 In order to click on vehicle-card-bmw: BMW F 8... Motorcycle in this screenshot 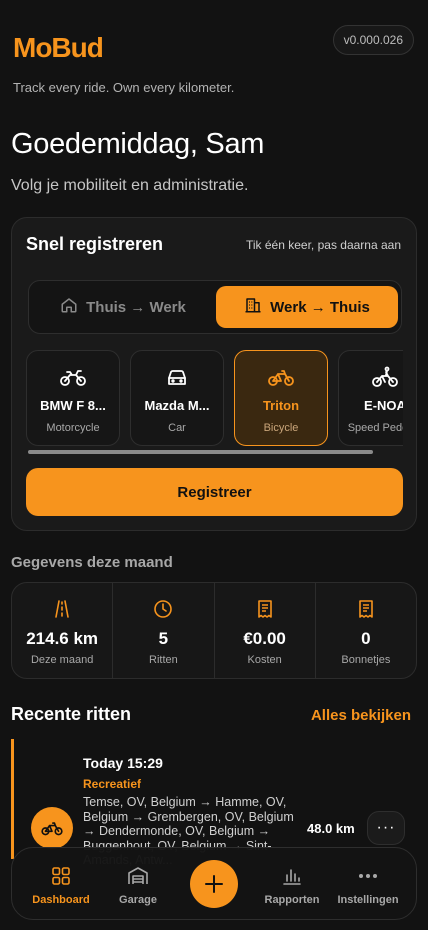, I will do `click(73, 398)`.